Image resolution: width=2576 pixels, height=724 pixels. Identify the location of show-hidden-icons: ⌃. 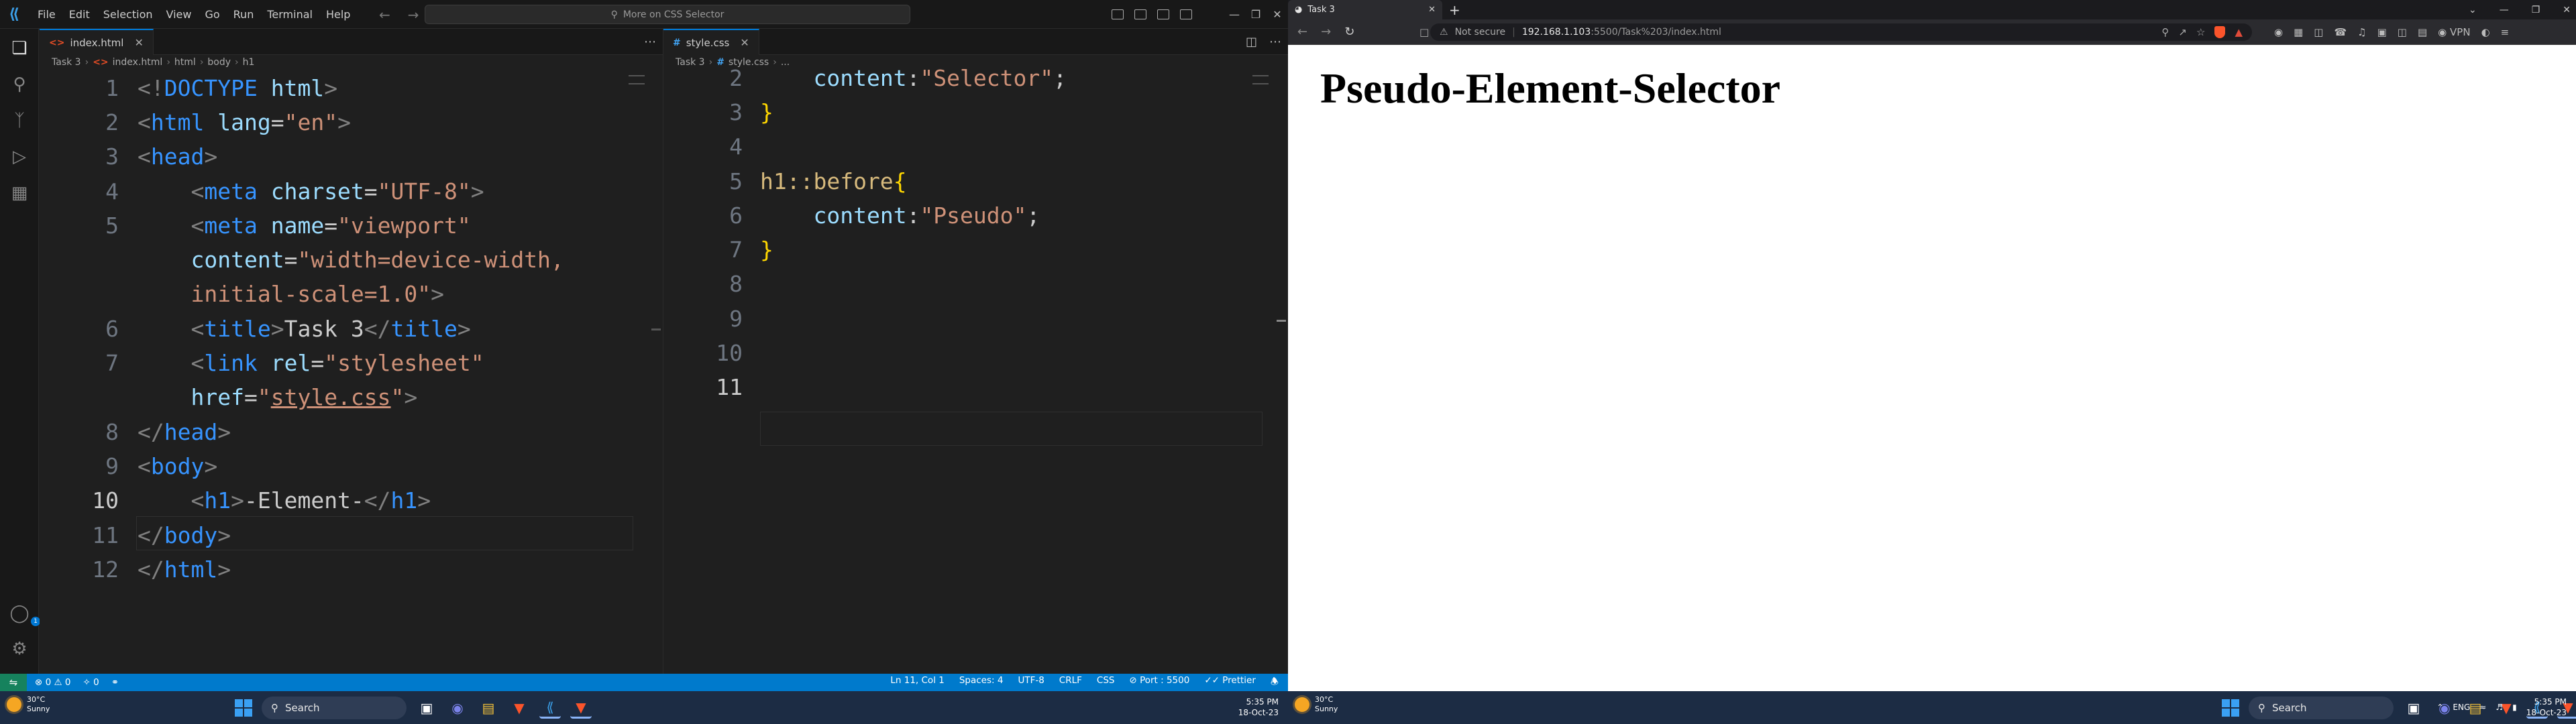
(2439, 707).